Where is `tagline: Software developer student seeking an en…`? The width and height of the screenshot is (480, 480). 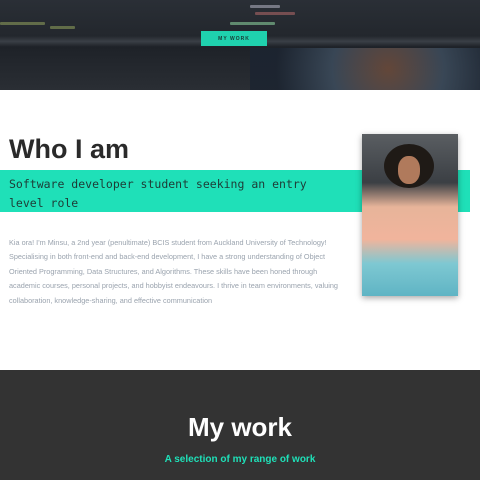 tagline: Software developer student seeking an en… is located at coordinates (158, 193).